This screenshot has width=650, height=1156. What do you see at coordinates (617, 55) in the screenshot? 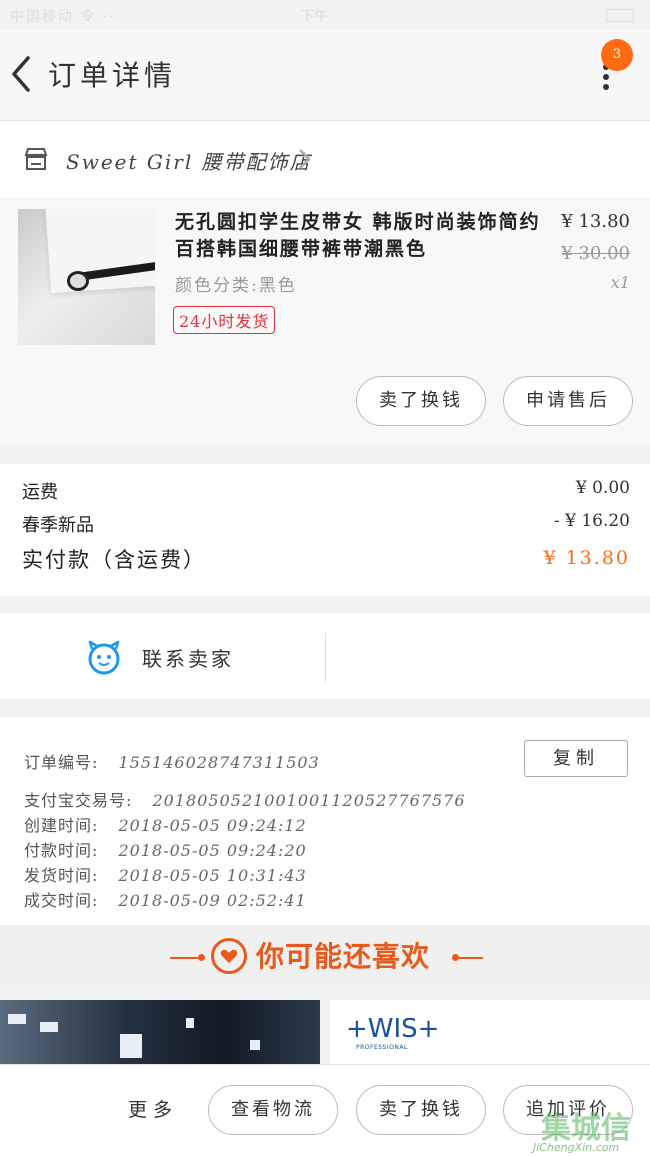
I see `message-badge: 3` at bounding box center [617, 55].